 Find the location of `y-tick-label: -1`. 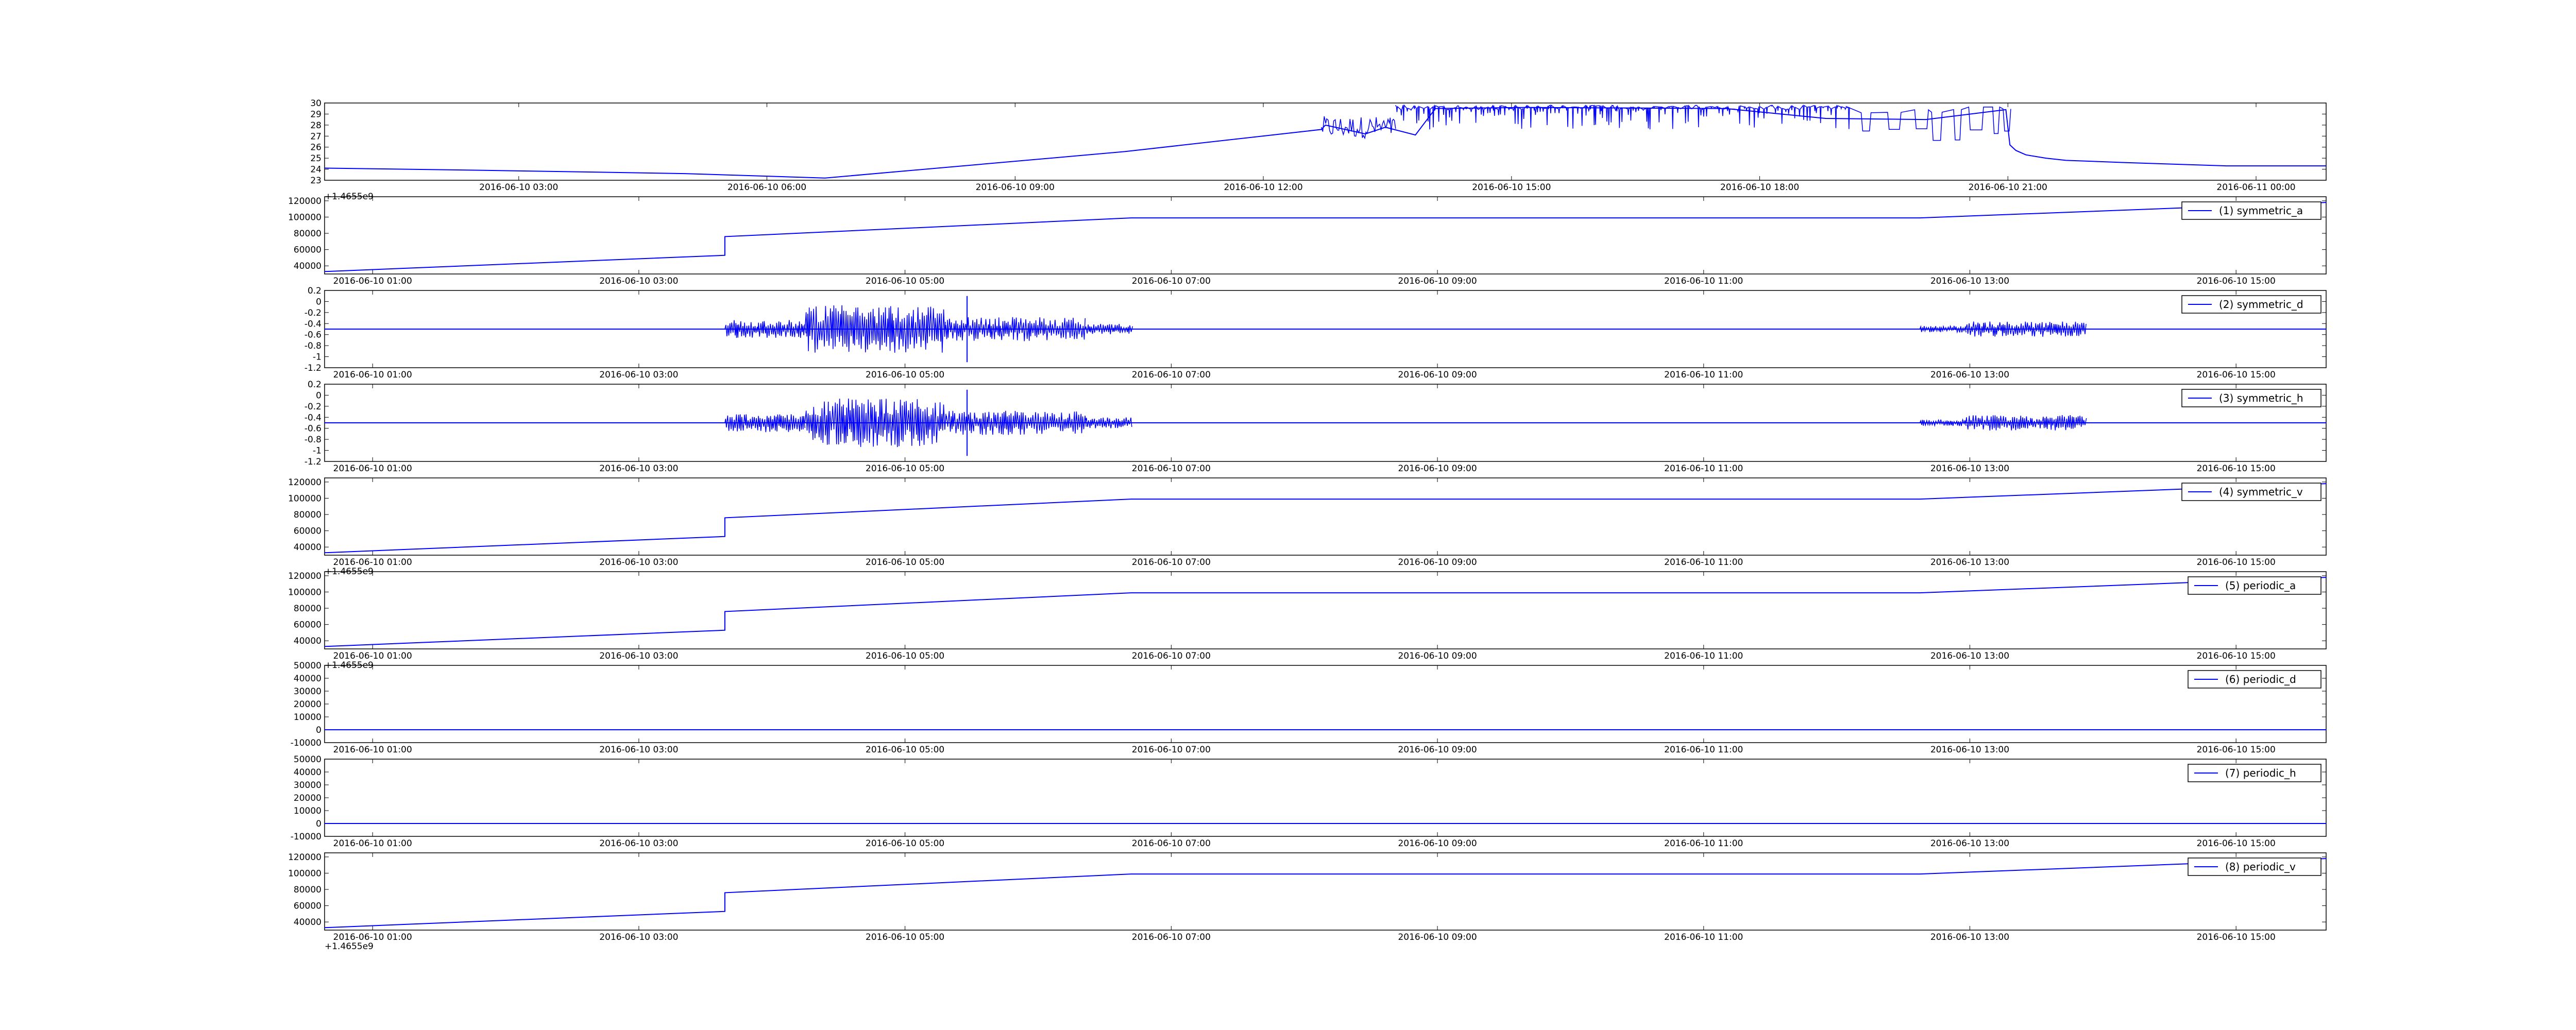

y-tick-label: -1 is located at coordinates (317, 451).